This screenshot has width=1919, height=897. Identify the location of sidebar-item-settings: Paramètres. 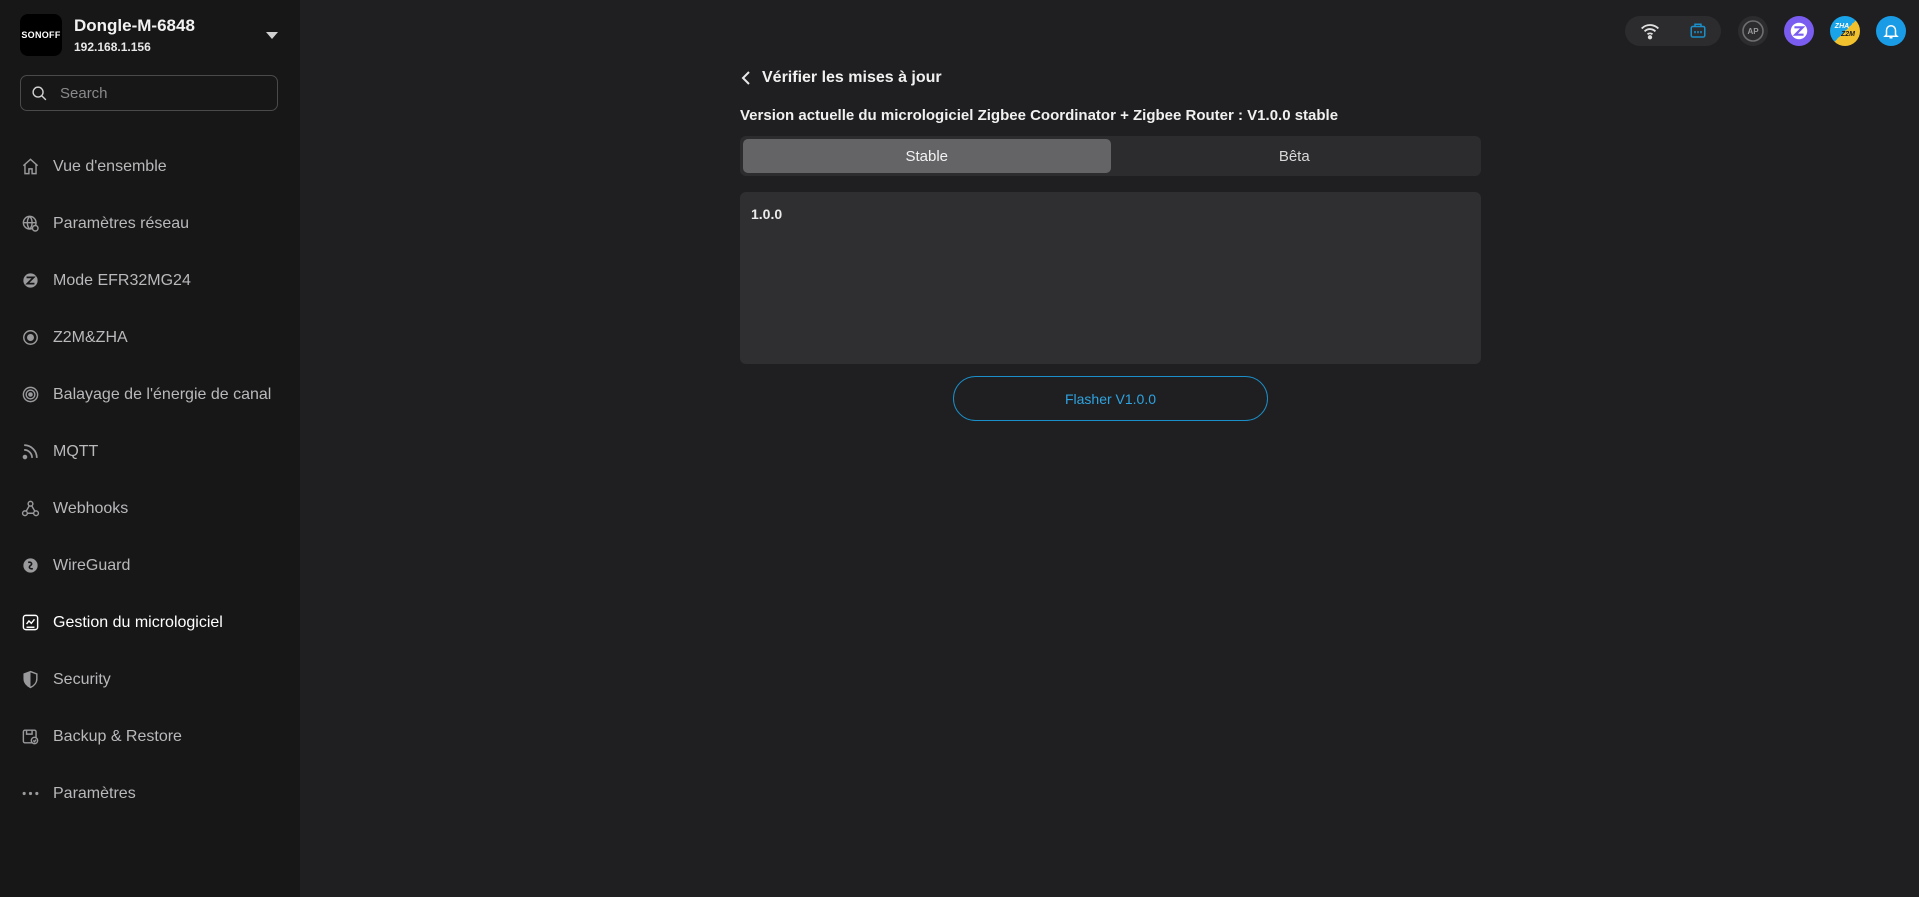
(150, 793).